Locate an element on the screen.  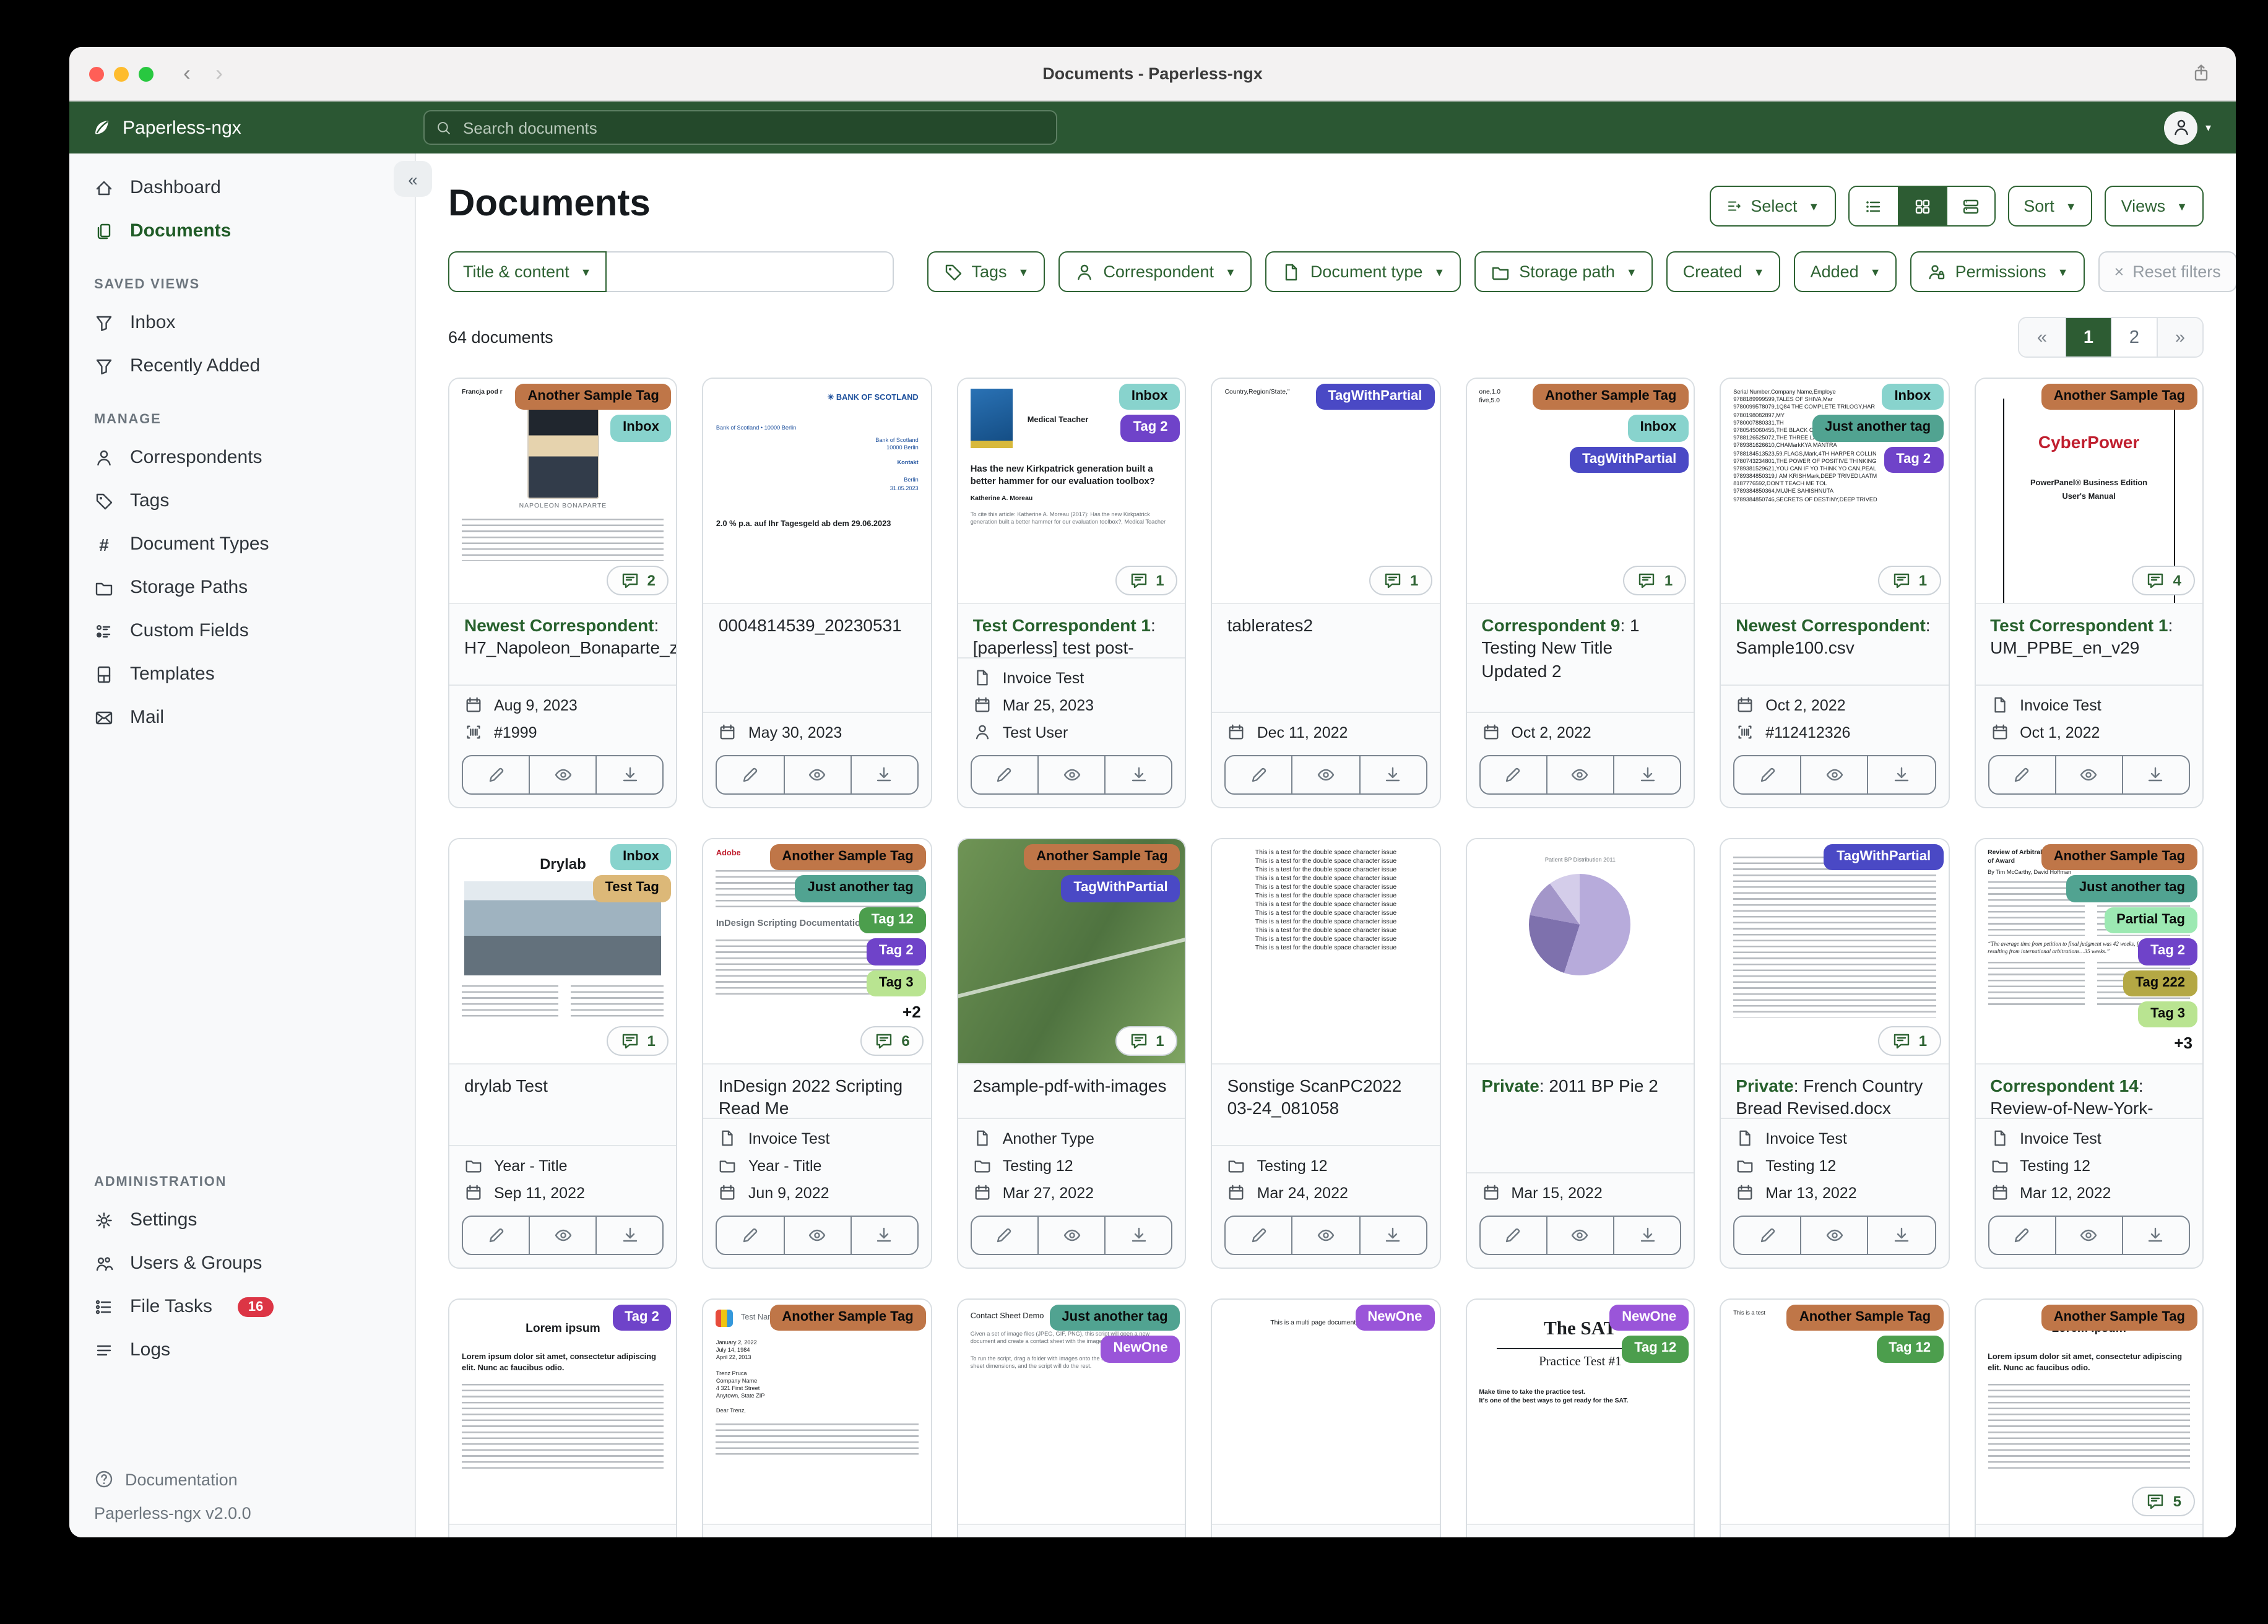
document-card: This is a test Another Sample Tag Tag 12 is located at coordinates (1835, 1417).